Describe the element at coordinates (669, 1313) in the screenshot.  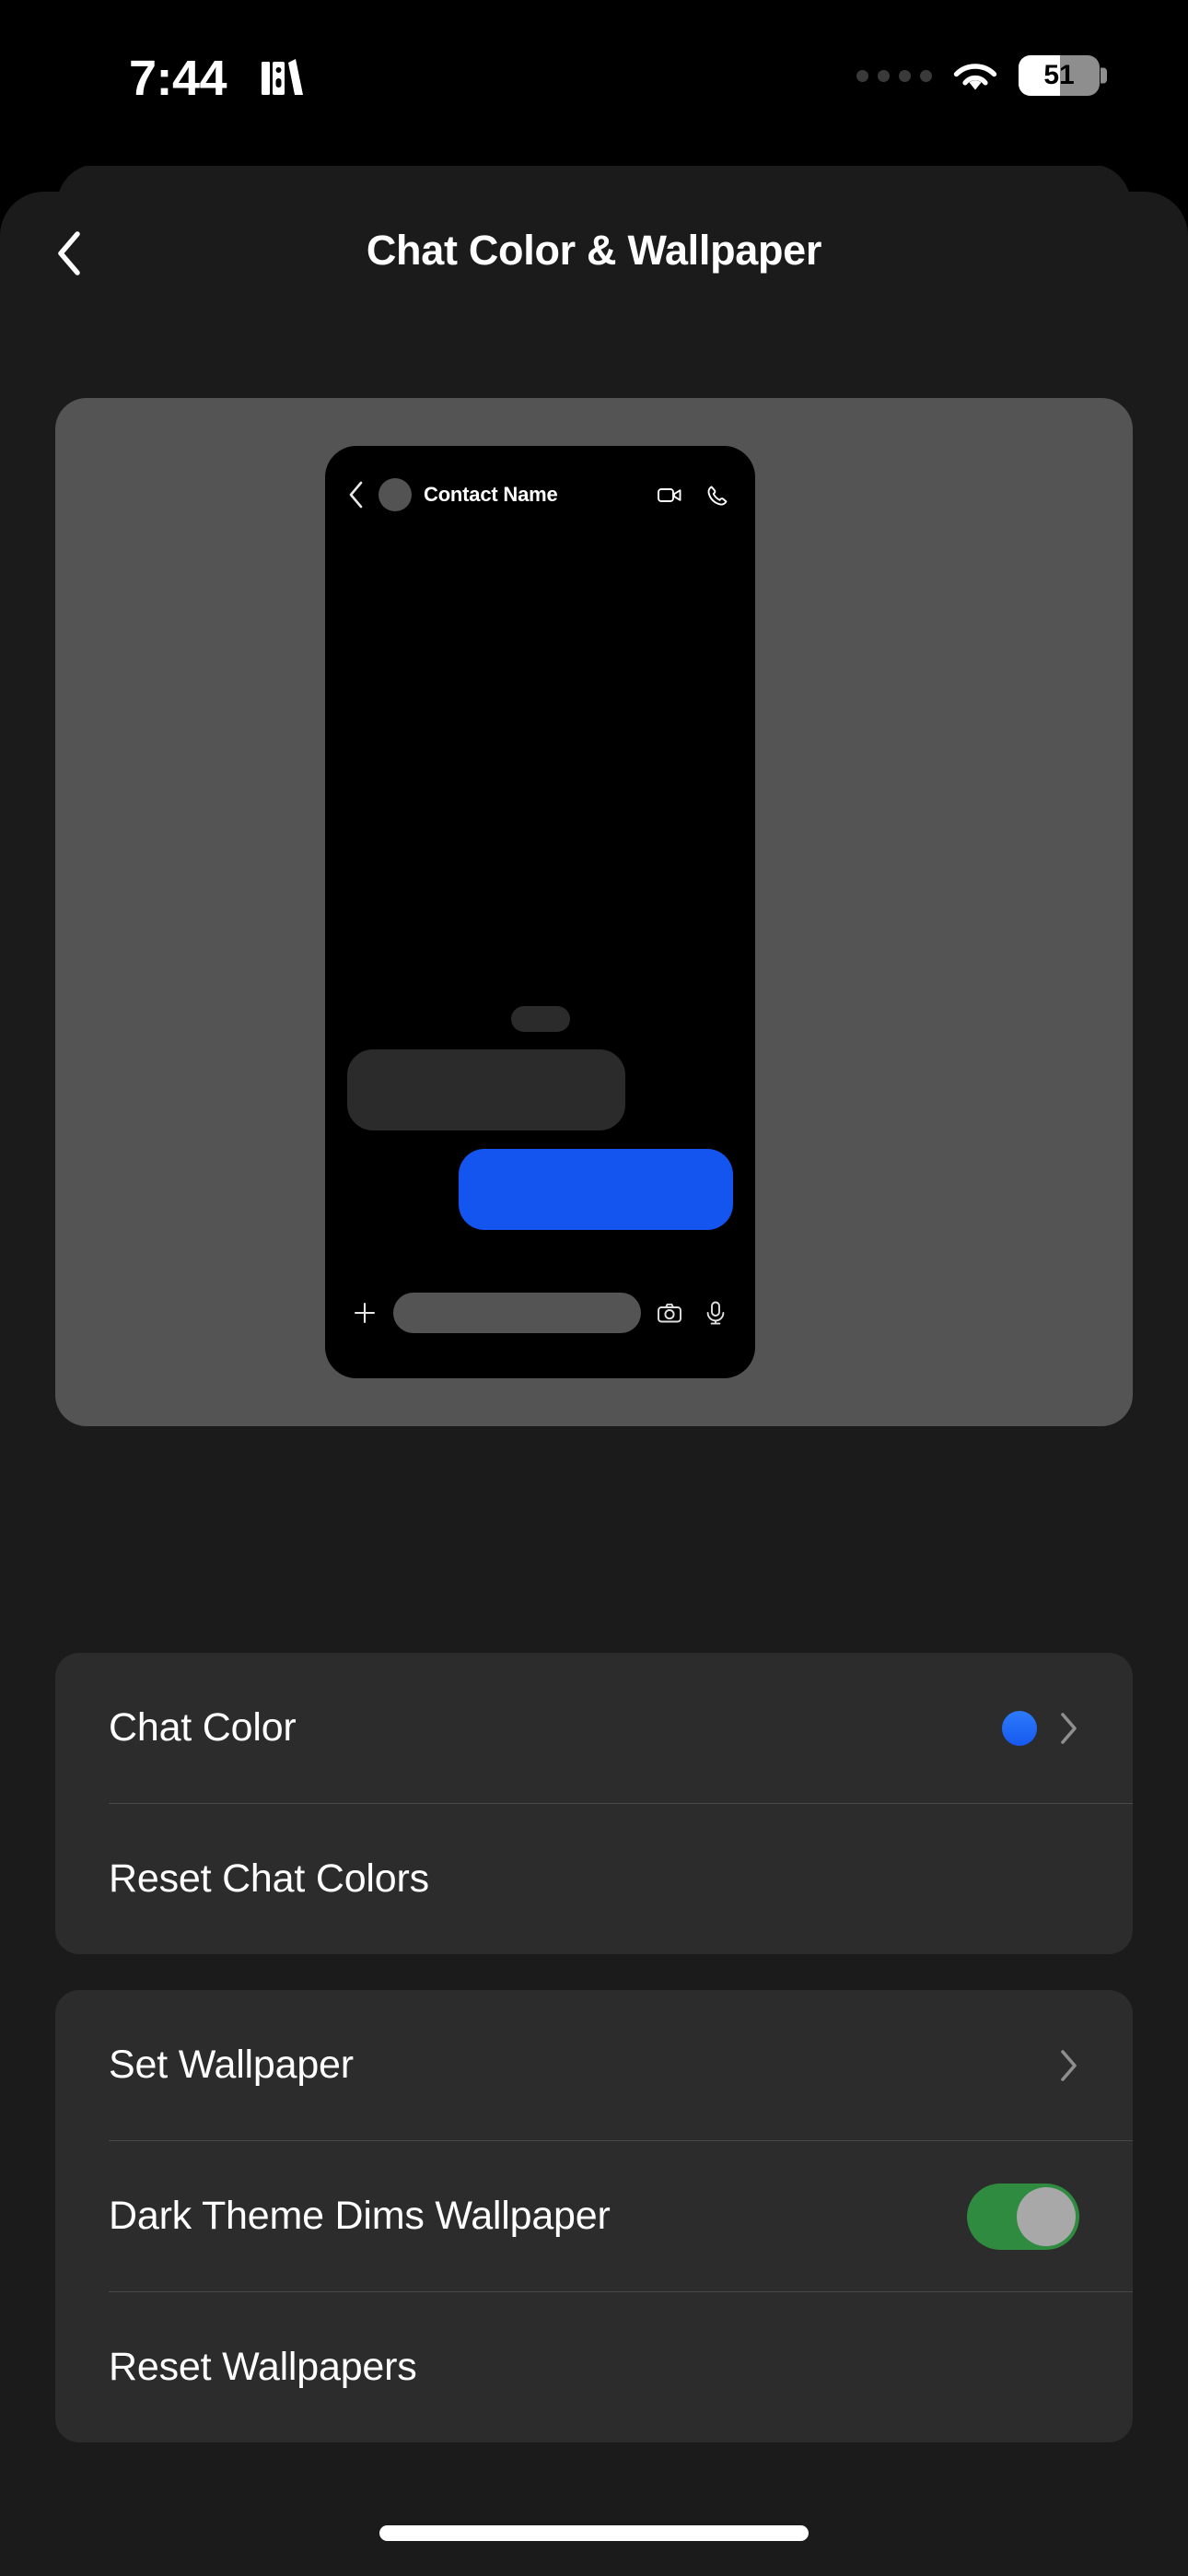
I see `camera-icon` at that location.